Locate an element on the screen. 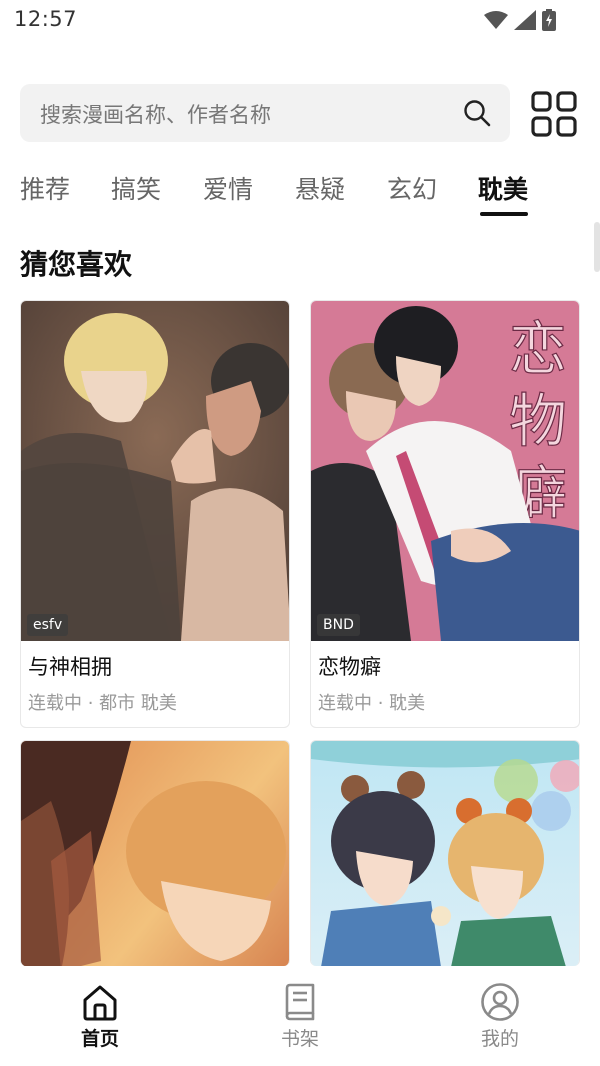 The image size is (600, 1066). comic-cover: esfv is located at coordinates (155, 471).